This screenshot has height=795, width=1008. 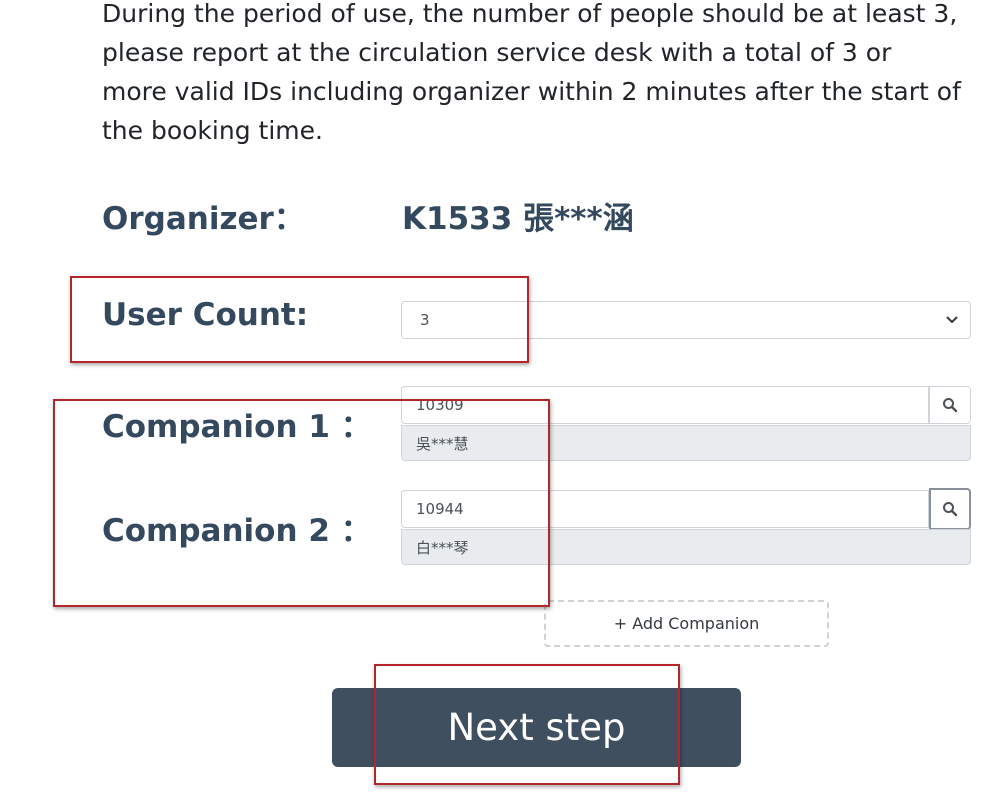 I want to click on companion-1-name: 吳***慧, so click(x=686, y=443).